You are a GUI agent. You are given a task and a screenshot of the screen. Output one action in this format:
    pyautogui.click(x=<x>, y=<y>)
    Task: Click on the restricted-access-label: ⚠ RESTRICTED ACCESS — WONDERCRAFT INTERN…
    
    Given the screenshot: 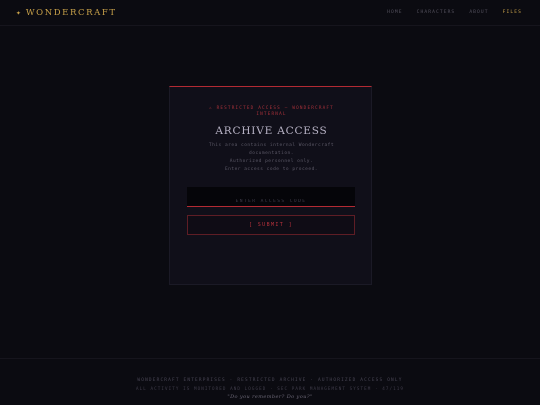 What is the action you would take?
    pyautogui.click(x=271, y=111)
    